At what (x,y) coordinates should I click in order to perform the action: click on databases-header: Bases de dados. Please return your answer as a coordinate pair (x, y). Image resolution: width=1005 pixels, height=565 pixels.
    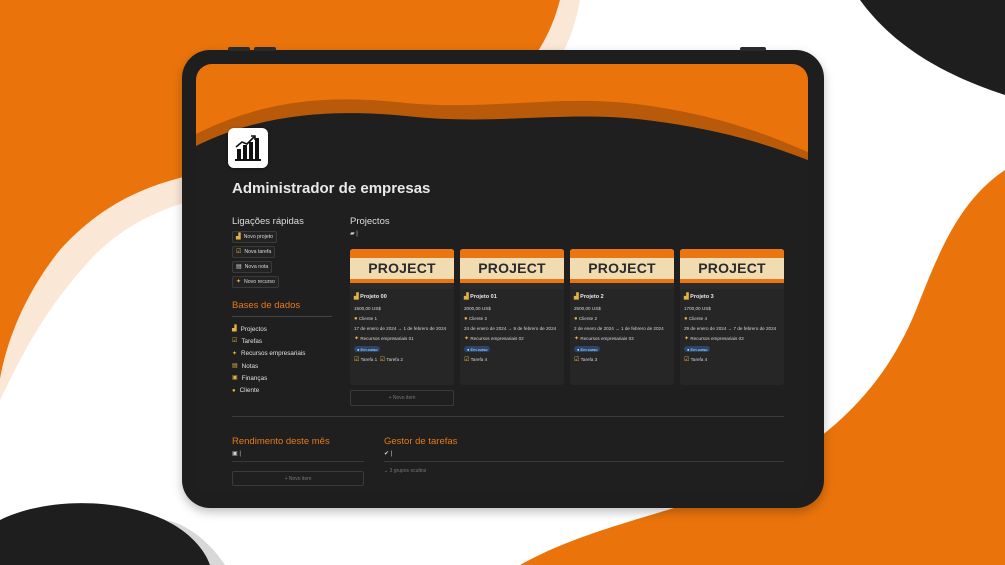
    Looking at the image, I should click on (282, 308).